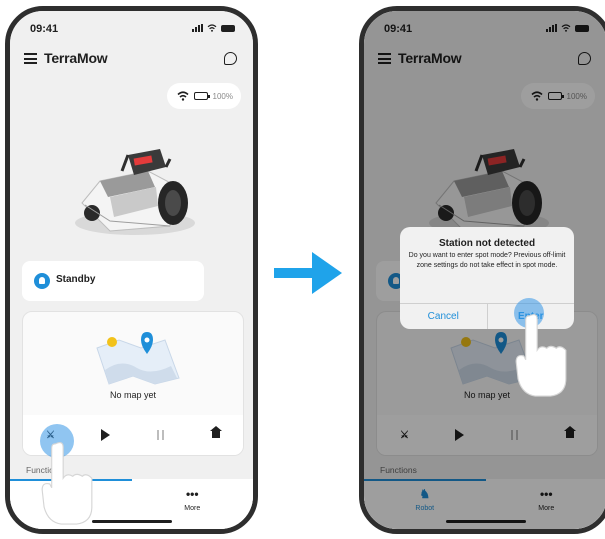 This screenshot has width=605, height=539. I want to click on start-button, so click(106, 435).